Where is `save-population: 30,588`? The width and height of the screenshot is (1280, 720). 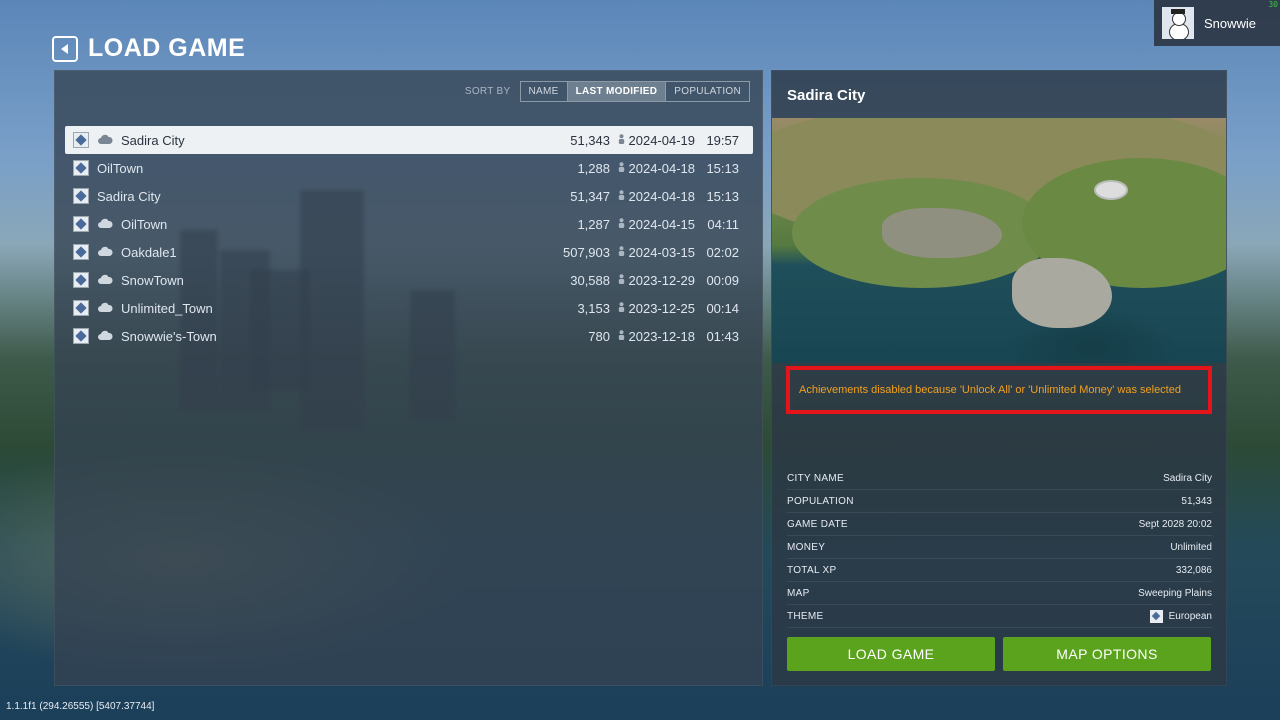 save-population: 30,588 is located at coordinates (590, 280).